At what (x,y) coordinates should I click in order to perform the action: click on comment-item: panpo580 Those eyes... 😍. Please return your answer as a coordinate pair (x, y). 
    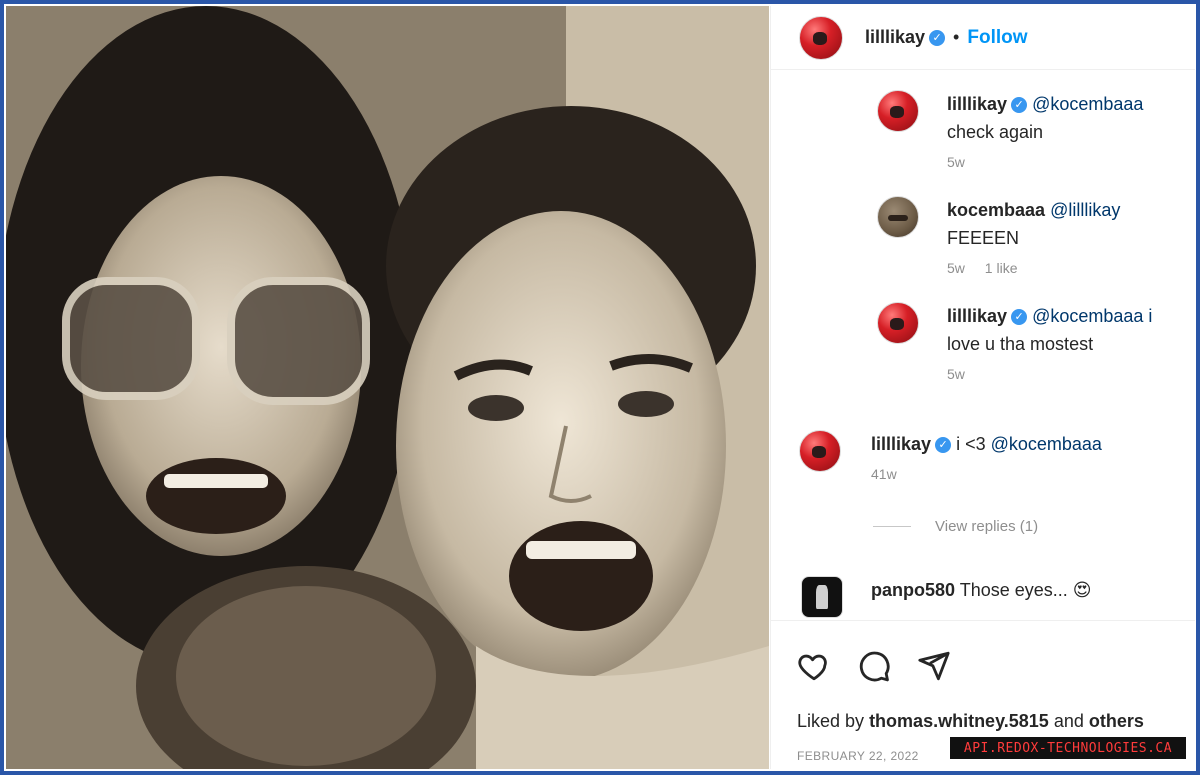
    Looking at the image, I should click on (946, 597).